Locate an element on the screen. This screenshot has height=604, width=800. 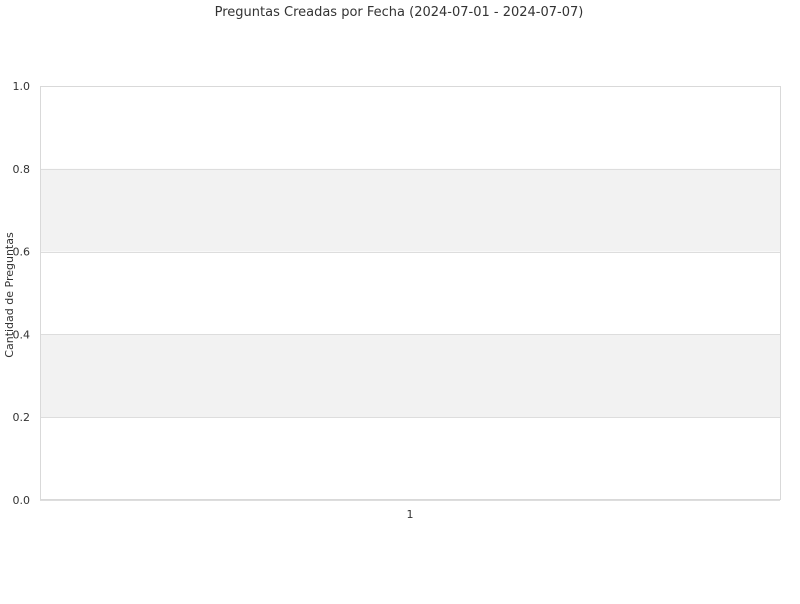
x-tick-label: 1 is located at coordinates (410, 514).